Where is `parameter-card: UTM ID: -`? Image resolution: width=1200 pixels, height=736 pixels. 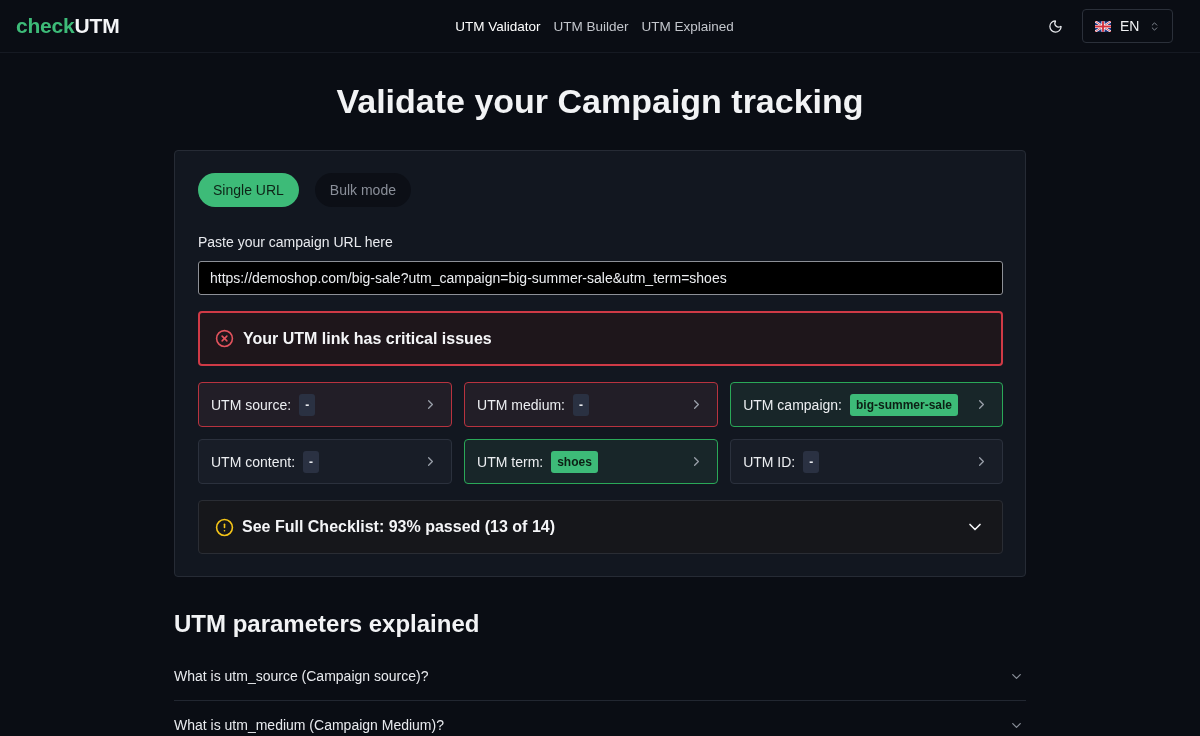
parameter-card: UTM ID: - is located at coordinates (866, 461).